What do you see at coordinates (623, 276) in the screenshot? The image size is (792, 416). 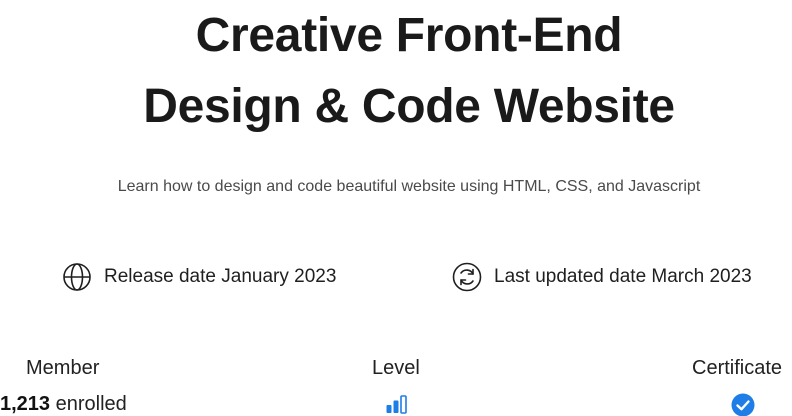 I see `last-updated-text: Last updated date March 2023` at bounding box center [623, 276].